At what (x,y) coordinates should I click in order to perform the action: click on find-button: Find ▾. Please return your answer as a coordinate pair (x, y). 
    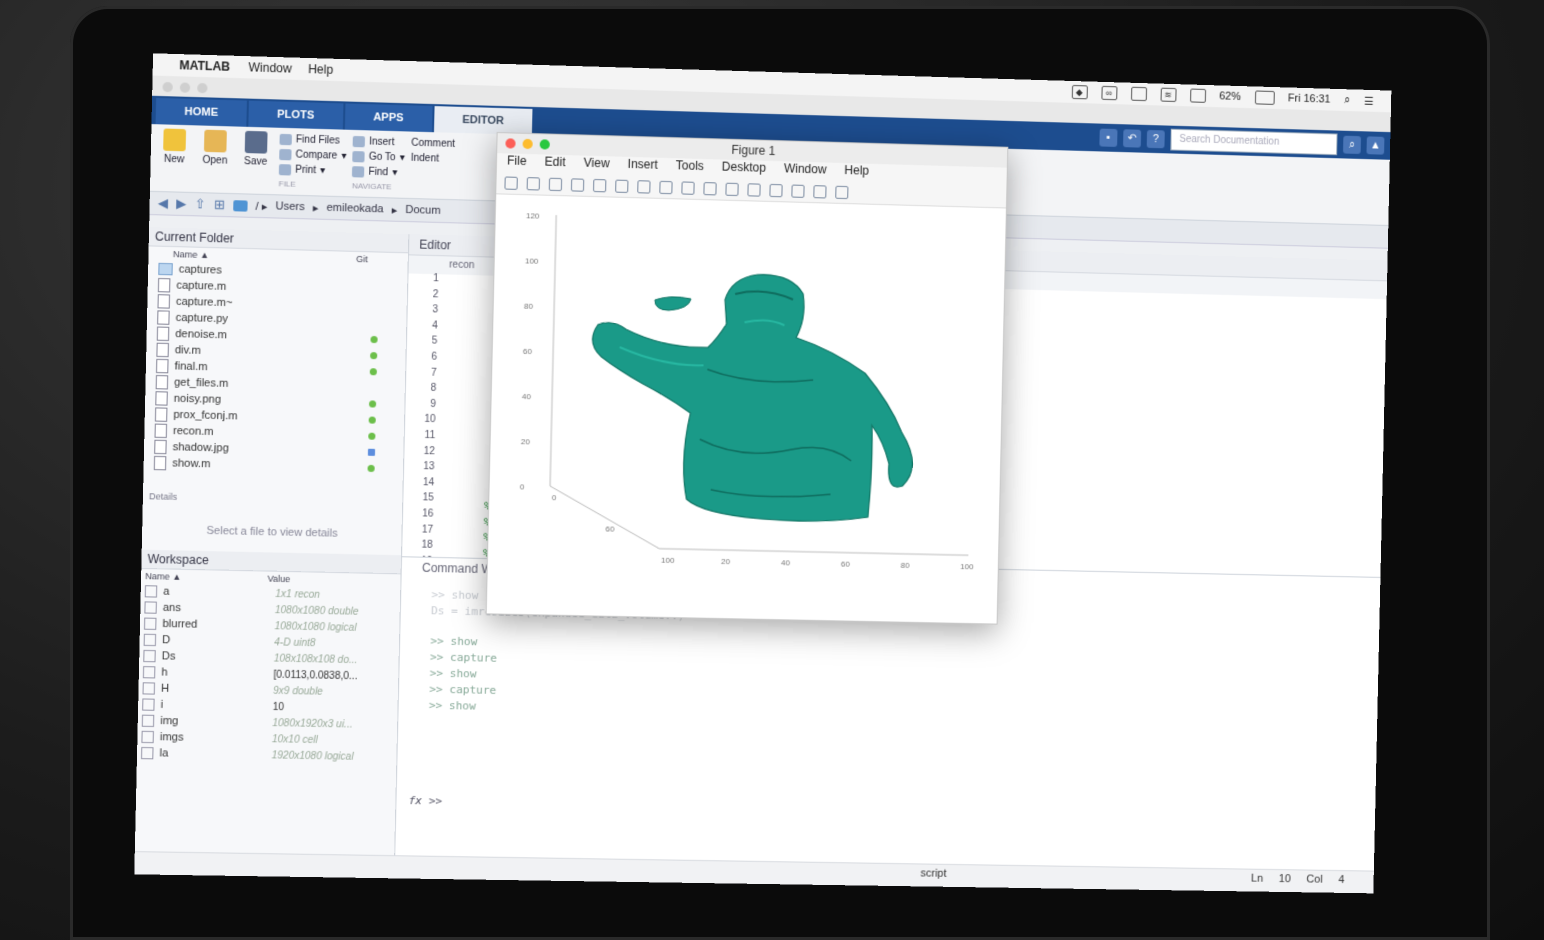
    Looking at the image, I should click on (378, 172).